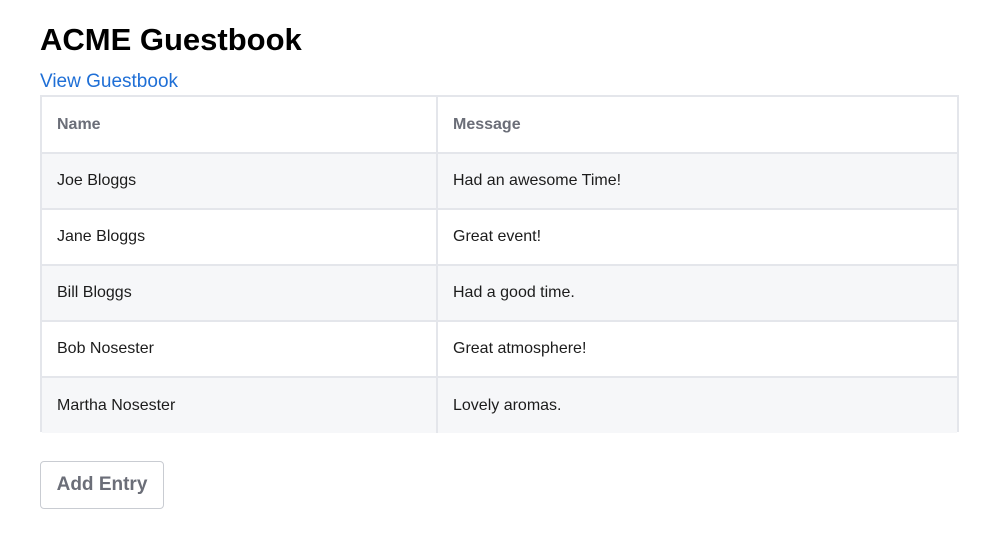  I want to click on view-guestbook-link: View Guestbook, so click(109, 82).